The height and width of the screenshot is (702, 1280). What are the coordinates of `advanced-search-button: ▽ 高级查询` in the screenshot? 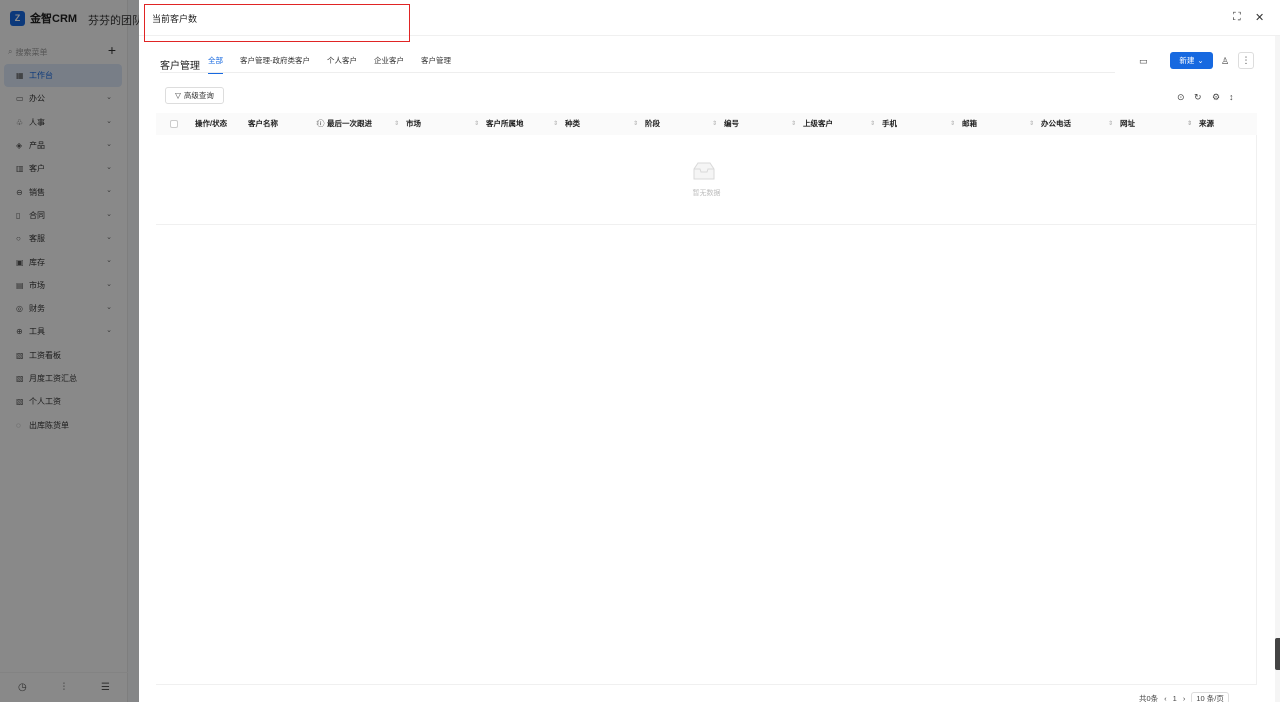 It's located at (194, 95).